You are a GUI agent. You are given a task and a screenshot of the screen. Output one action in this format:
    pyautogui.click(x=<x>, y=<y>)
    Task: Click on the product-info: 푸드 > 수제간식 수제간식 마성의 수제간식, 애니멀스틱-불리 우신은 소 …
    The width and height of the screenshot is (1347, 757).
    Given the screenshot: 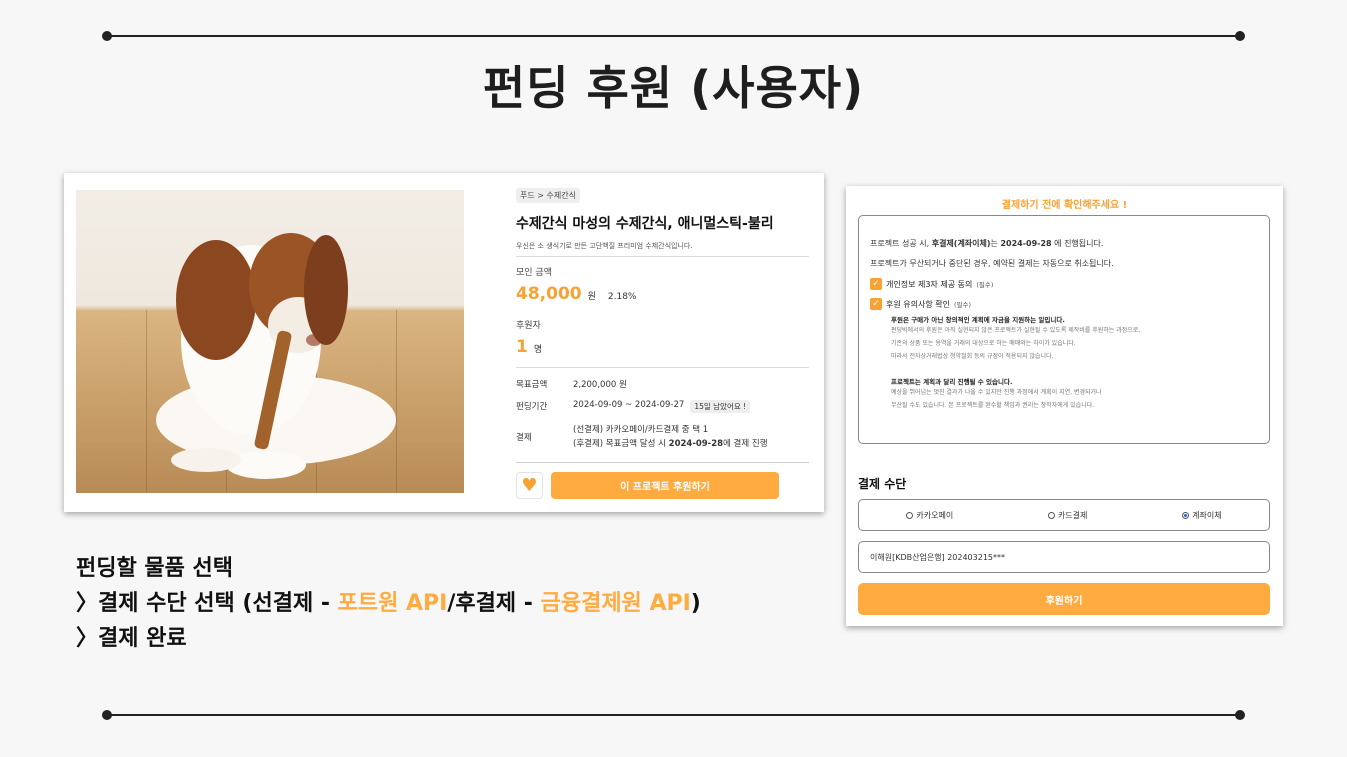 What is the action you would take?
    pyautogui.click(x=662, y=317)
    